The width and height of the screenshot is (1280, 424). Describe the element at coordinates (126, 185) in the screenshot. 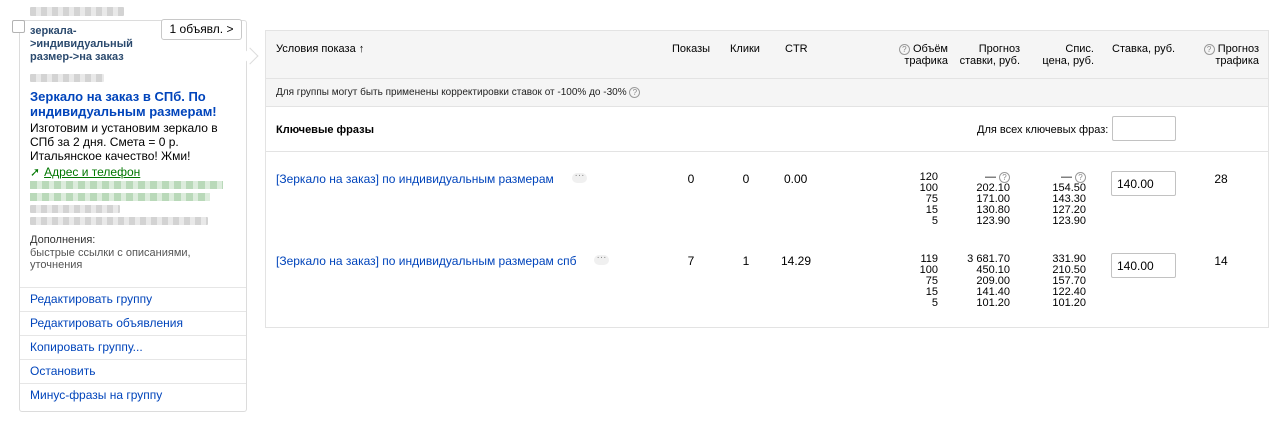

I see `blurred-display-url` at that location.